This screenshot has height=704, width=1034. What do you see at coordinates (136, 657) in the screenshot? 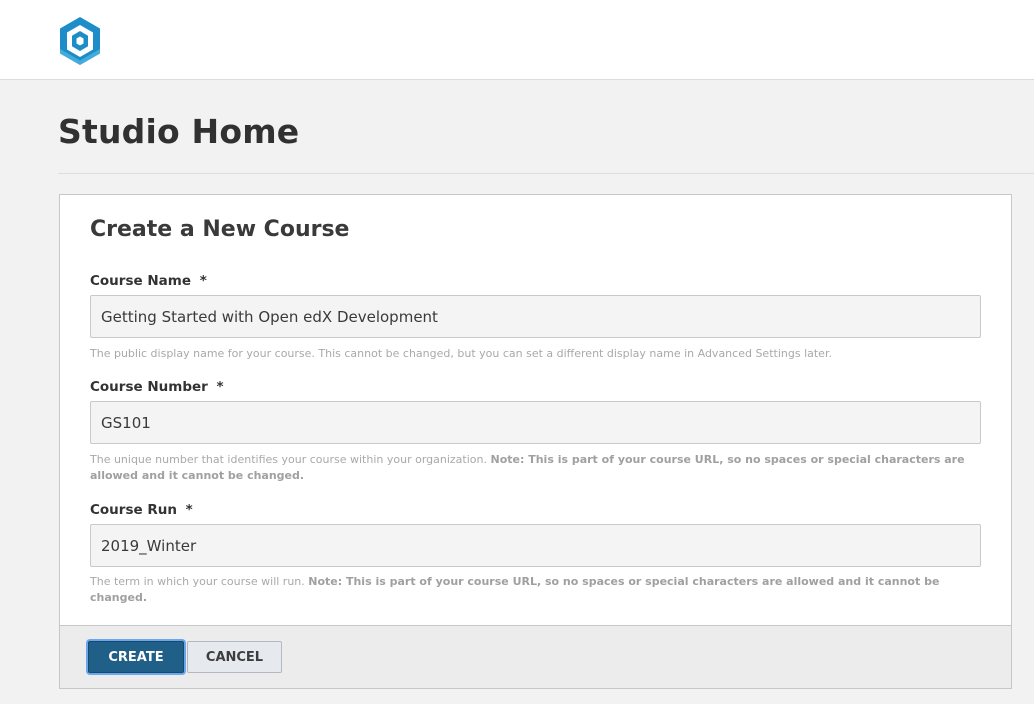
I see `create-button: CREATE` at bounding box center [136, 657].